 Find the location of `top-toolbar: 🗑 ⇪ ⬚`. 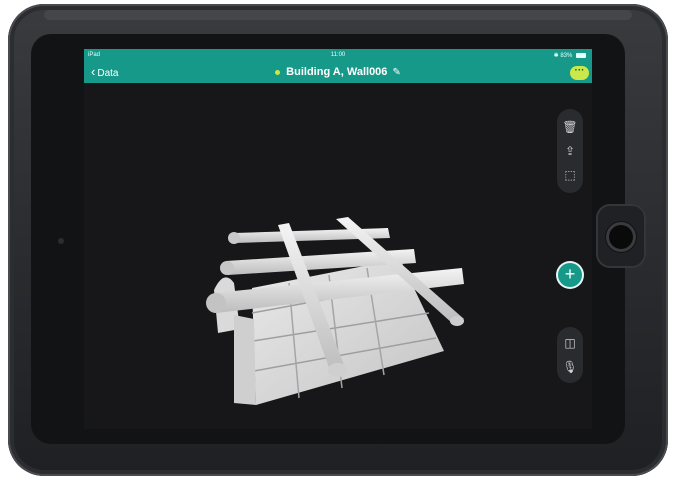

top-toolbar: 🗑 ⇪ ⬚ is located at coordinates (570, 151).